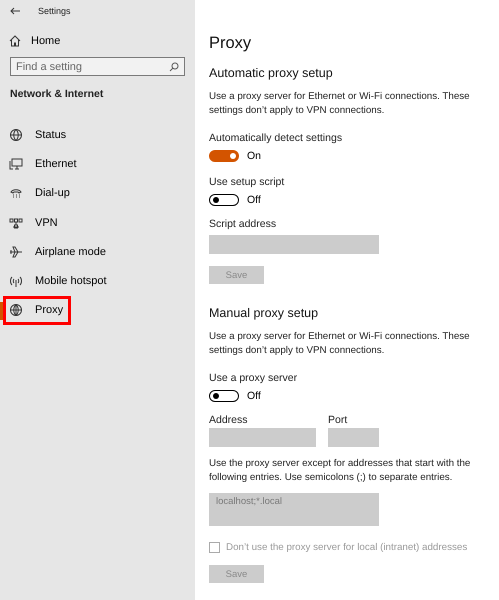 Image resolution: width=499 pixels, height=600 pixels. I want to click on sidebar-item: VPN, so click(33, 223).